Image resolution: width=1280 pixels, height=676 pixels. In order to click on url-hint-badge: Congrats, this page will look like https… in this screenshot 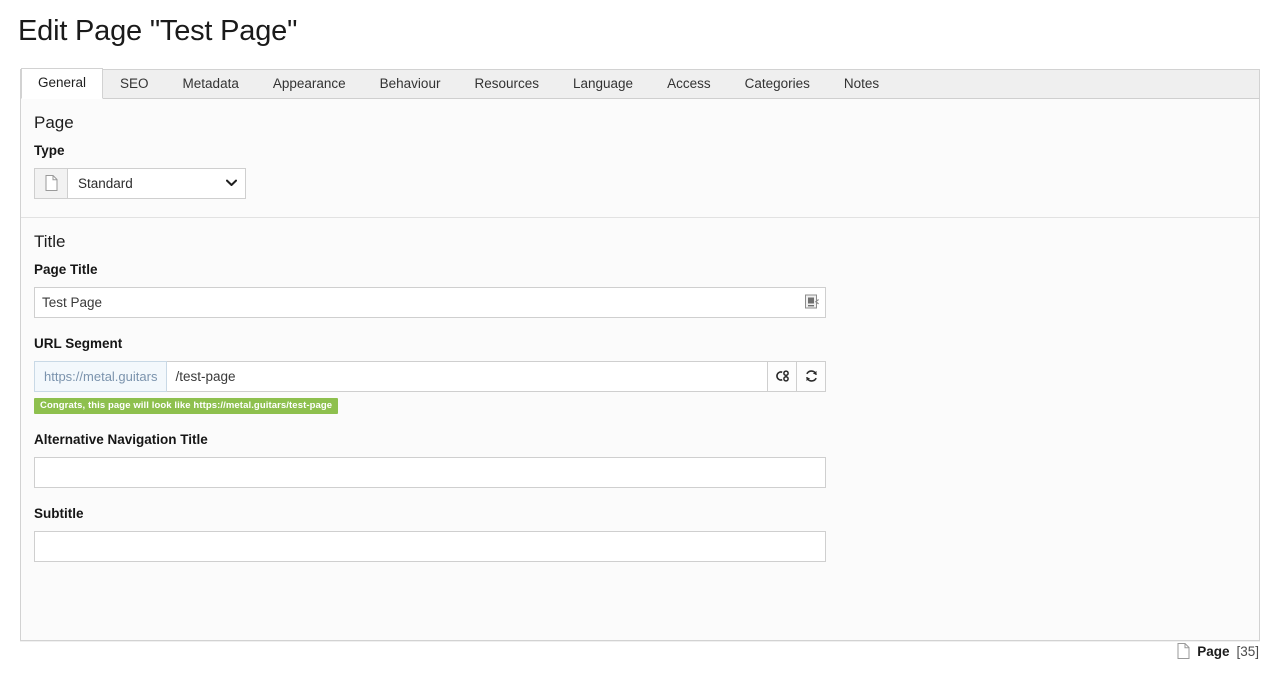, I will do `click(186, 405)`.